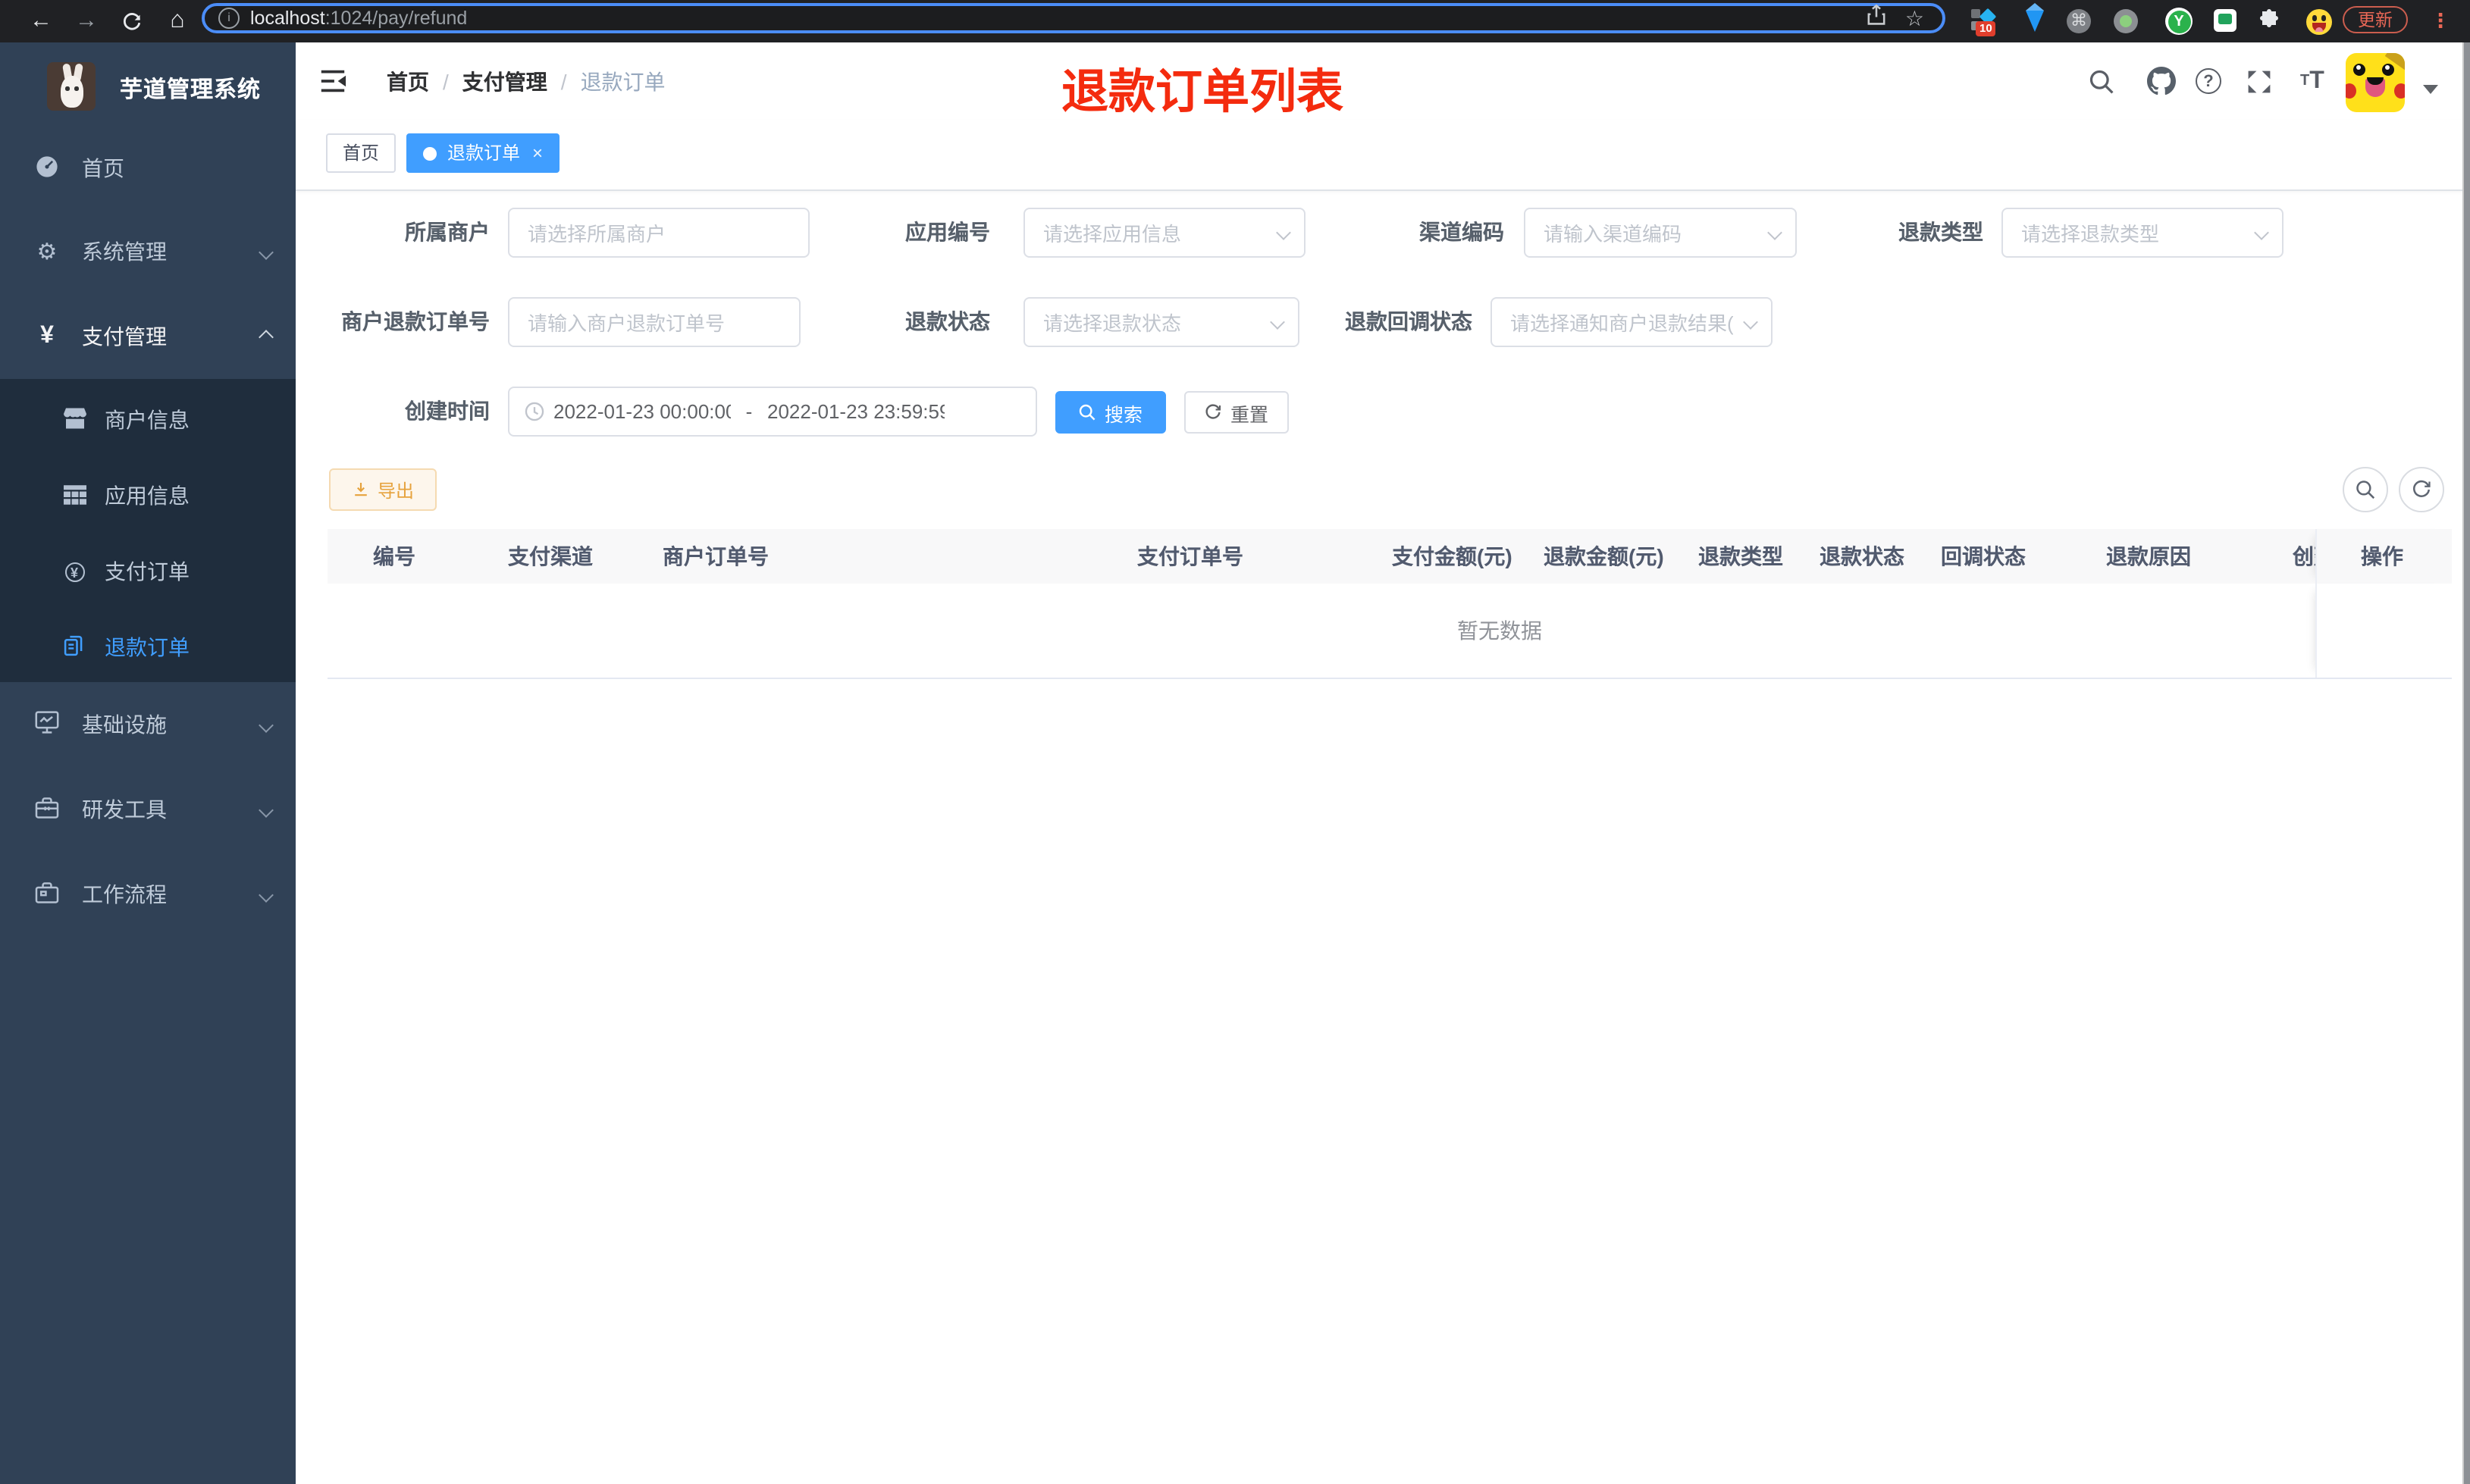 This screenshot has height=1484, width=2470. I want to click on chevron-up-icon, so click(266, 336).